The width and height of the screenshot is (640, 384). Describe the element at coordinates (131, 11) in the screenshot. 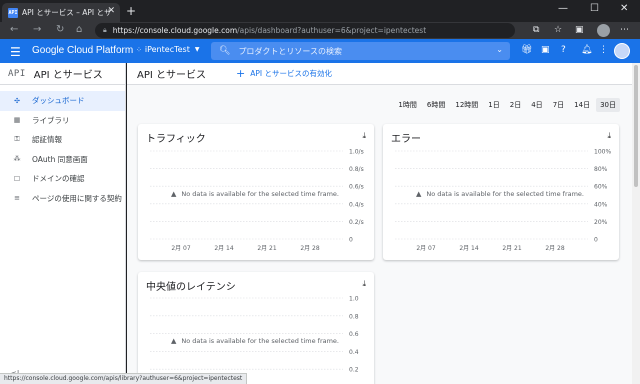

I see `new-tab-icon: +` at that location.